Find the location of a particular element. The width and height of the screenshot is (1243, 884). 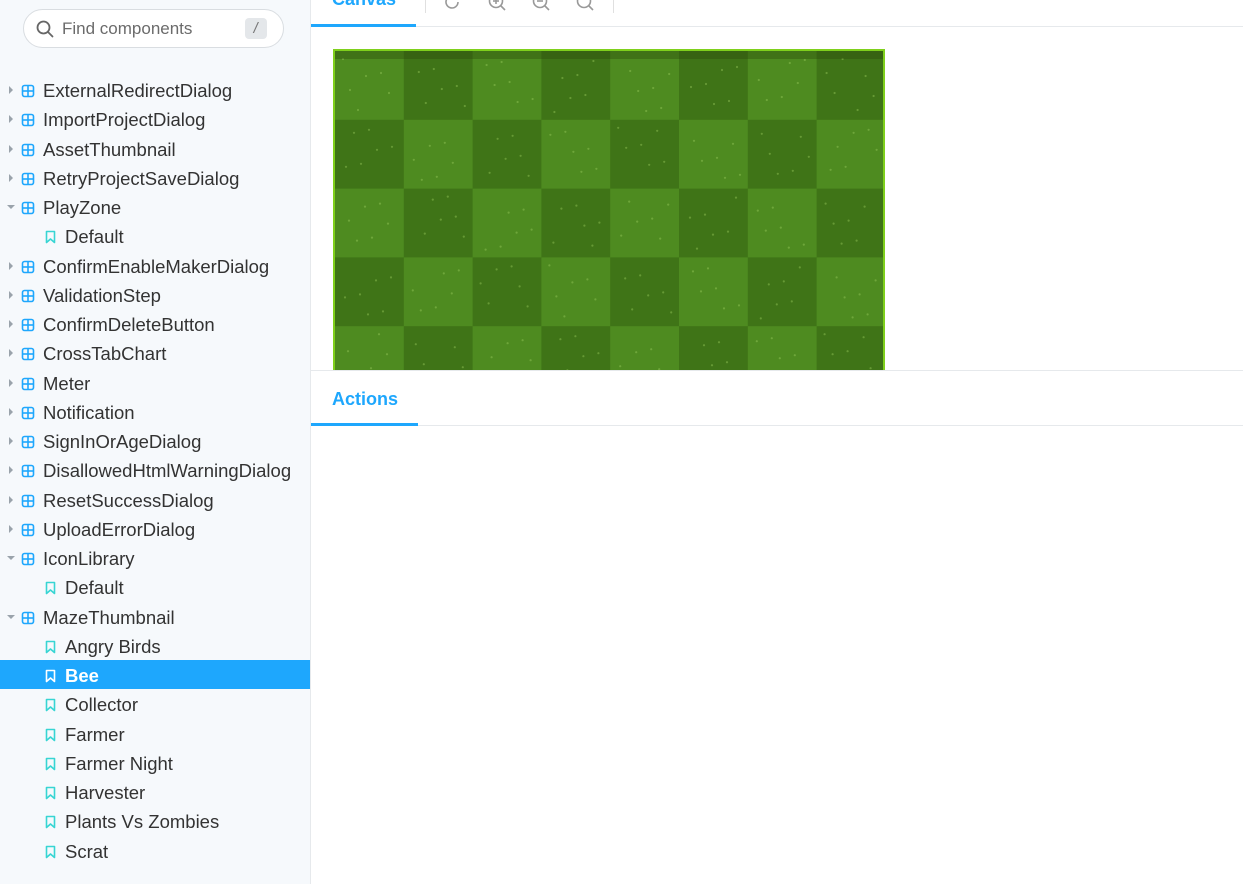

search-box: / is located at coordinates (153, 28).